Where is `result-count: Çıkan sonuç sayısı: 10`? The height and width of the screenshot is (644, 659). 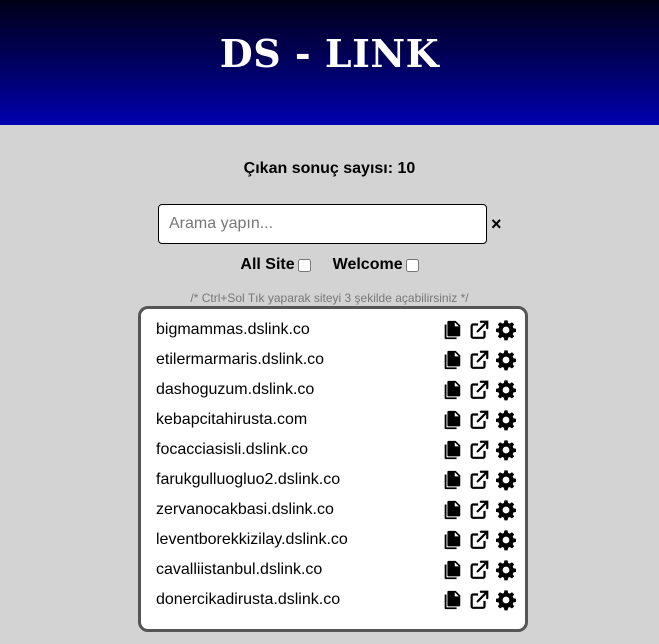
result-count: Çıkan sonuç sayısı: 10 is located at coordinates (329, 168).